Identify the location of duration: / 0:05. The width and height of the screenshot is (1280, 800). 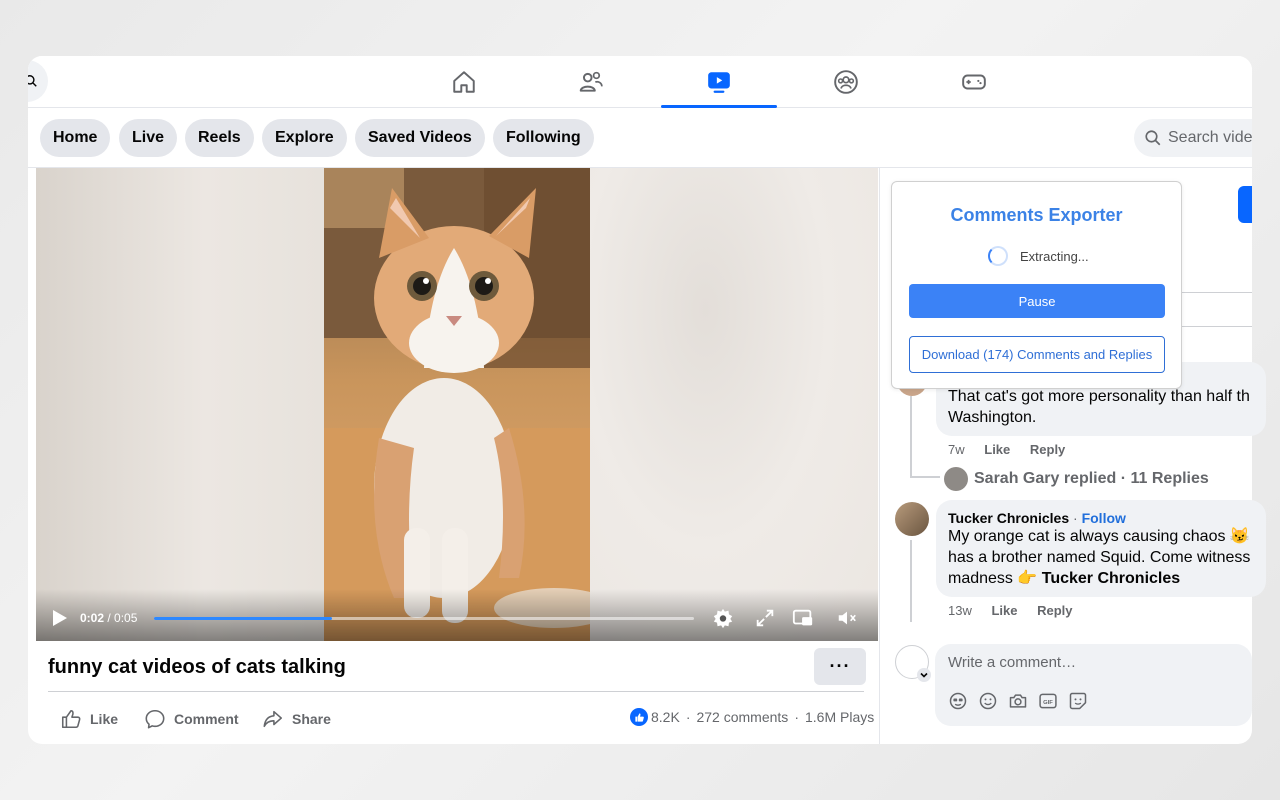
(122, 618).